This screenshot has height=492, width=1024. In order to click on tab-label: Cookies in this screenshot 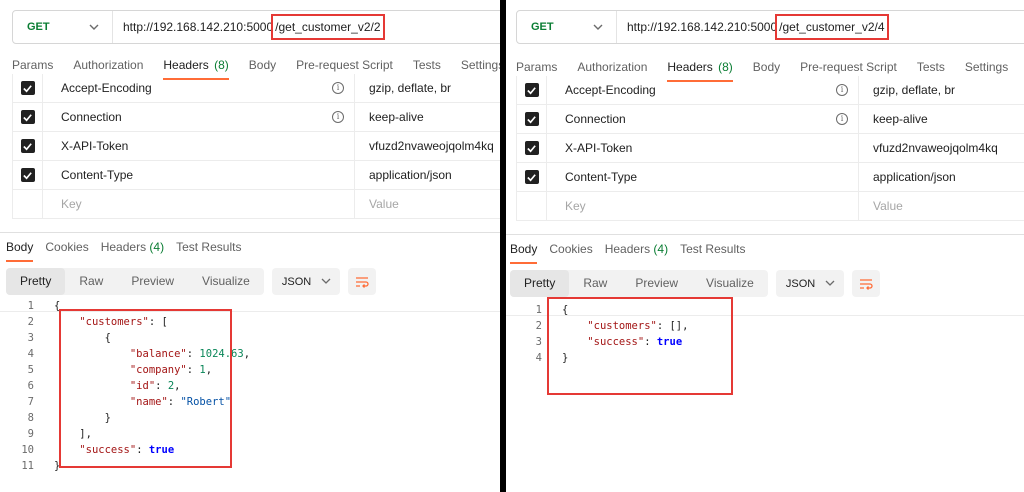, I will do `click(571, 249)`.